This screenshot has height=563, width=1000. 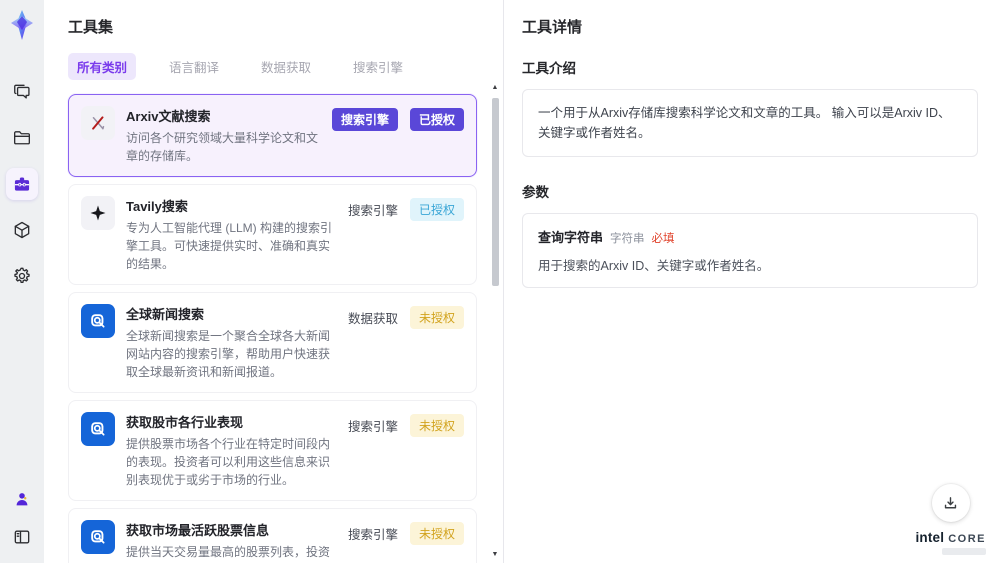 I want to click on panel-toggle-icon, so click(x=22, y=537).